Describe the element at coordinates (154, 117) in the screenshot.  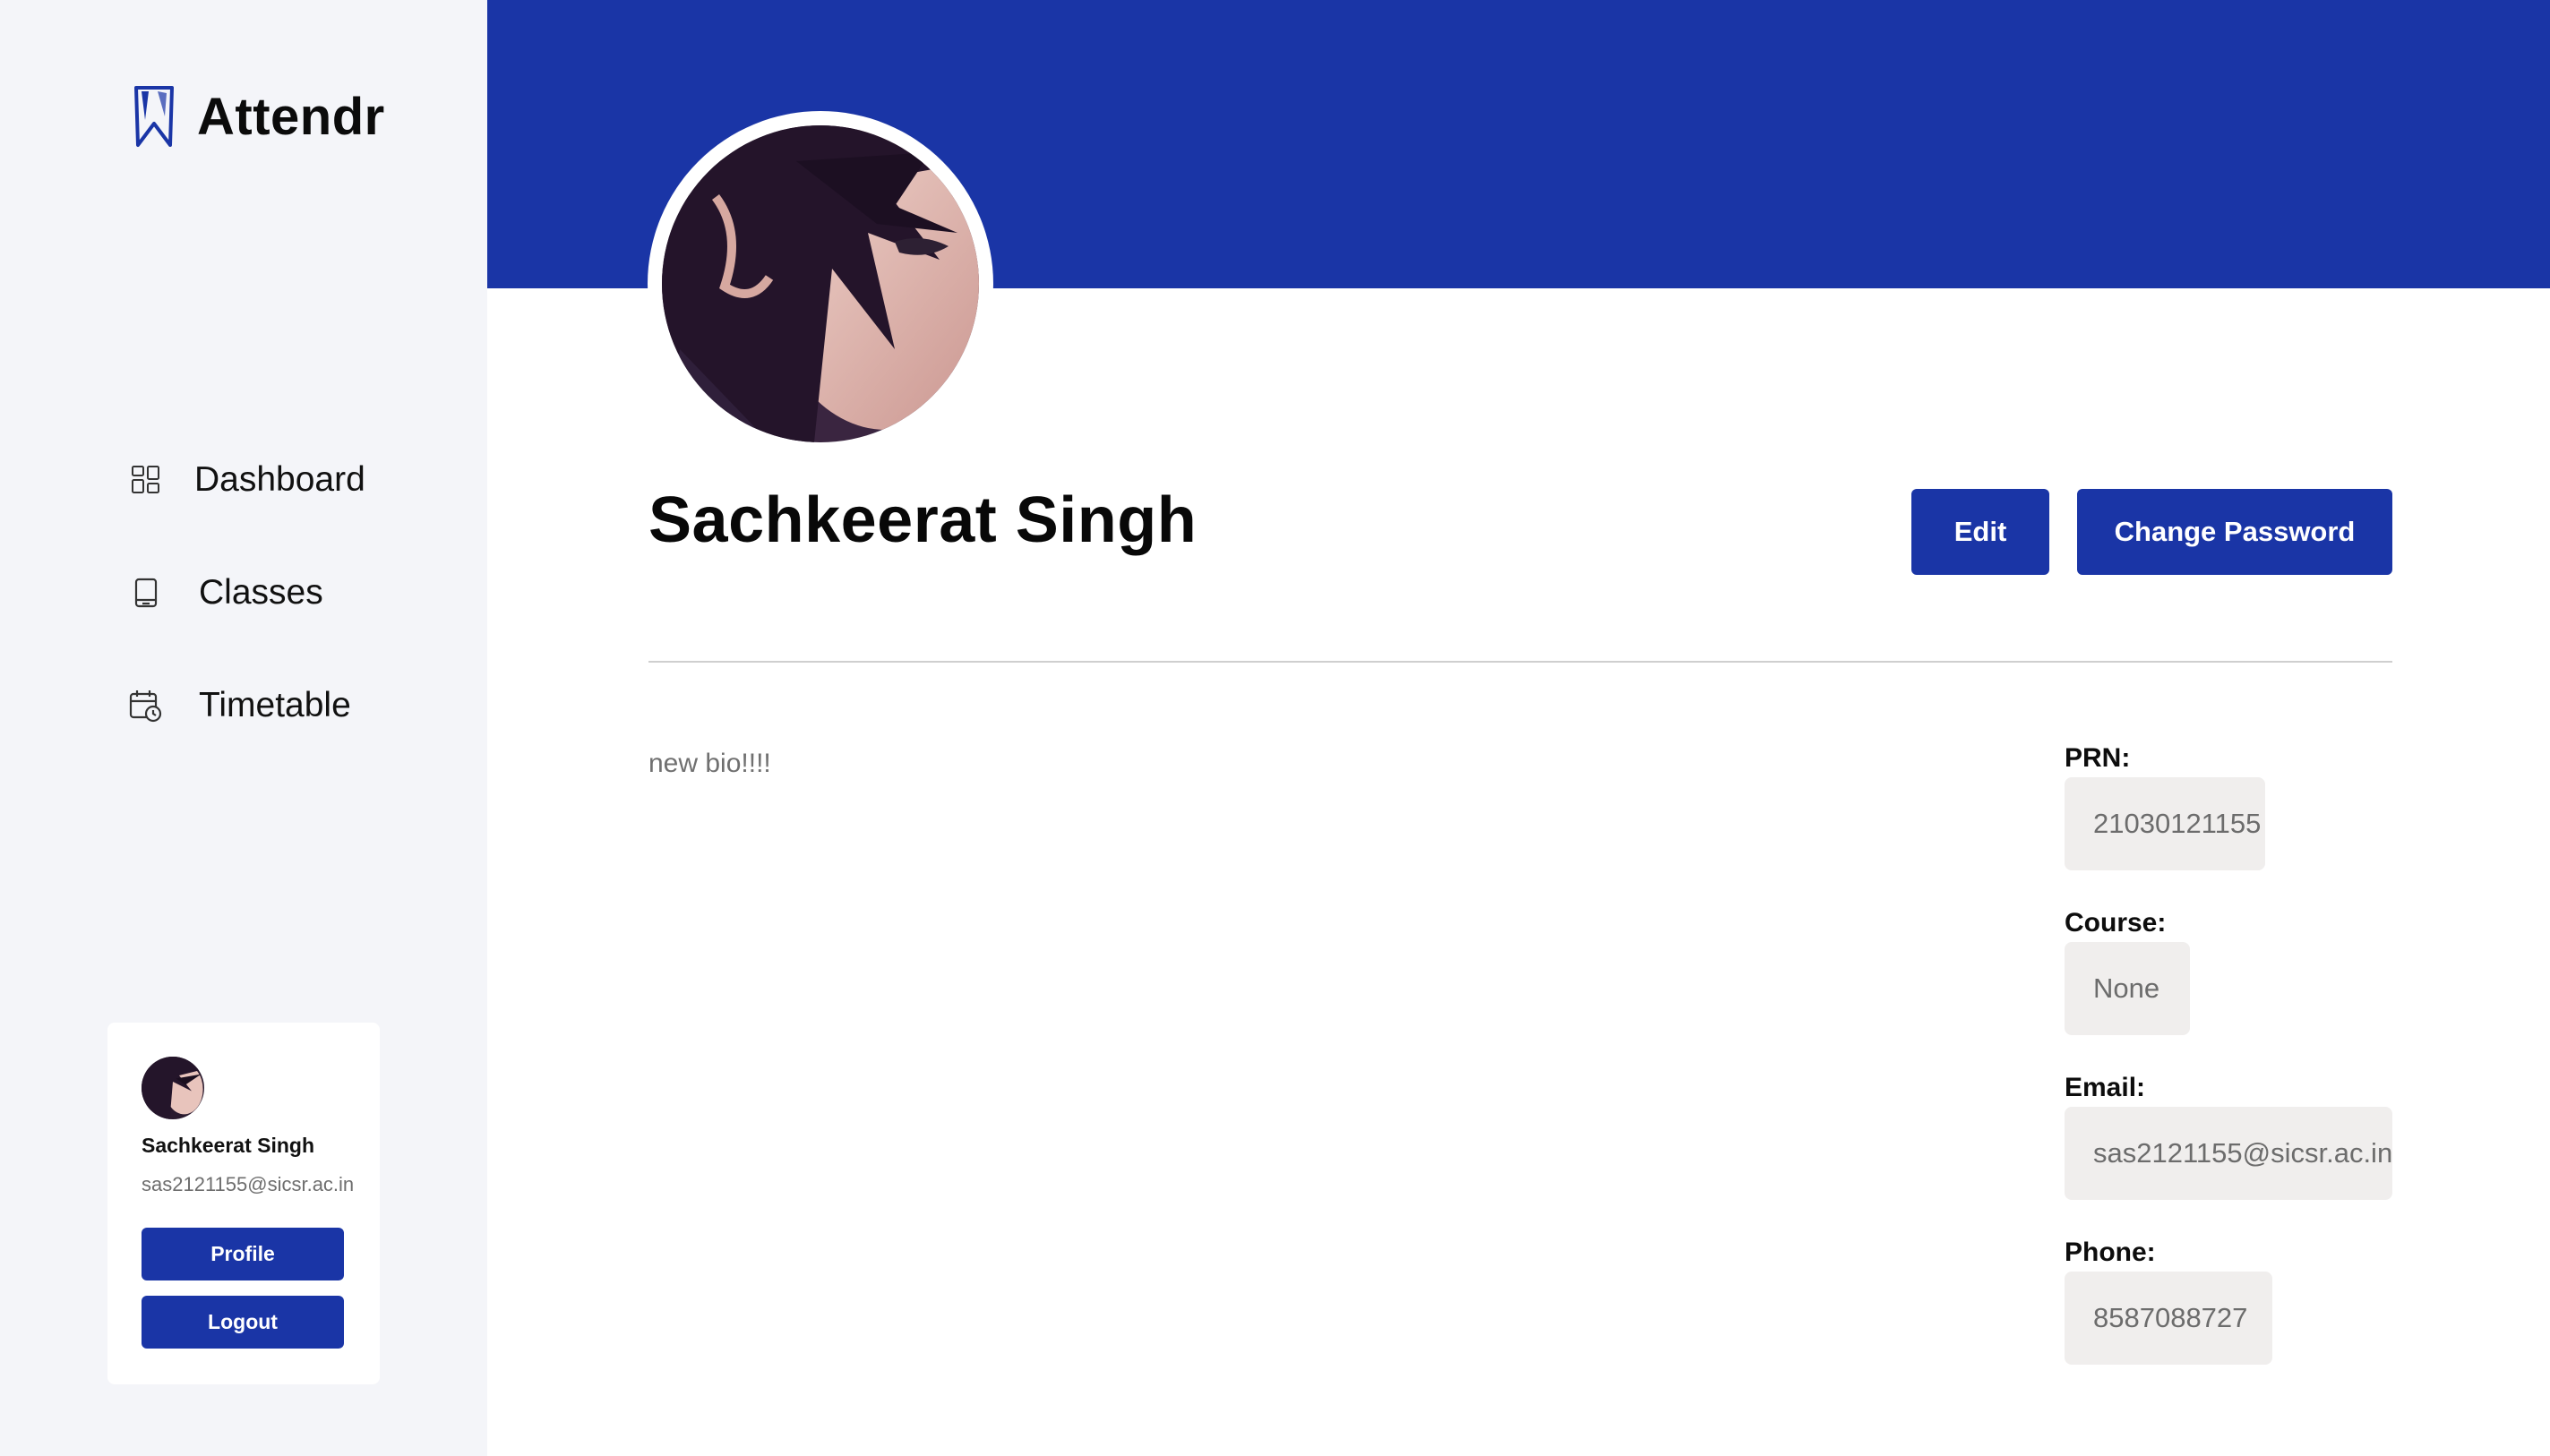
I see `bookmark-logo-icon` at that location.